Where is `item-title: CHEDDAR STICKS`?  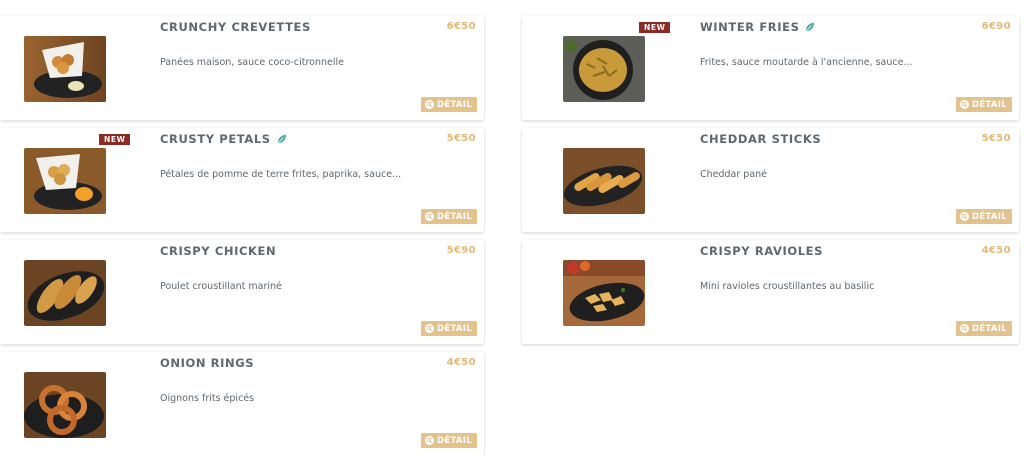 item-title: CHEDDAR STICKS is located at coordinates (760, 139).